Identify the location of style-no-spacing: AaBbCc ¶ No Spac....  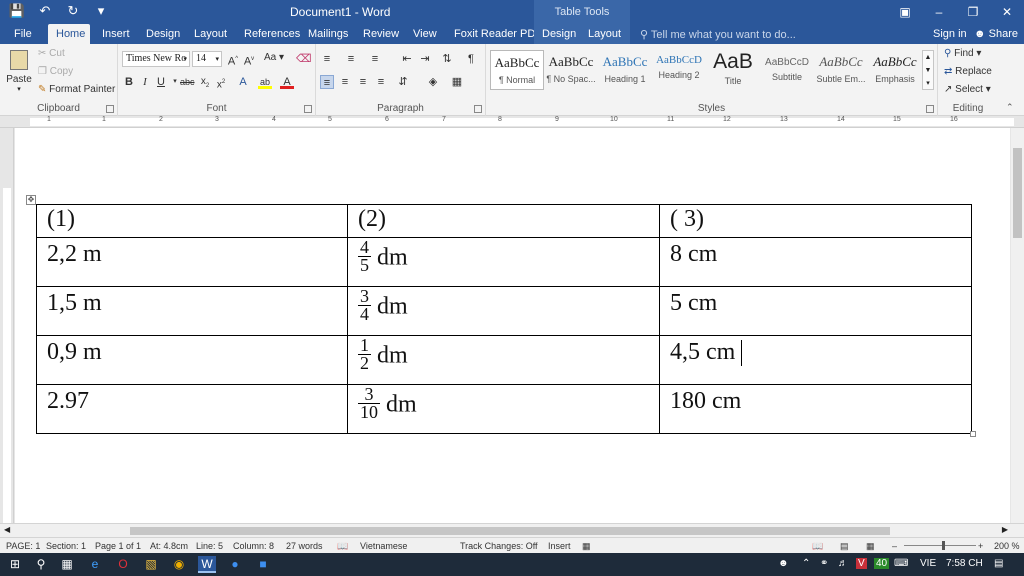
(571, 70).